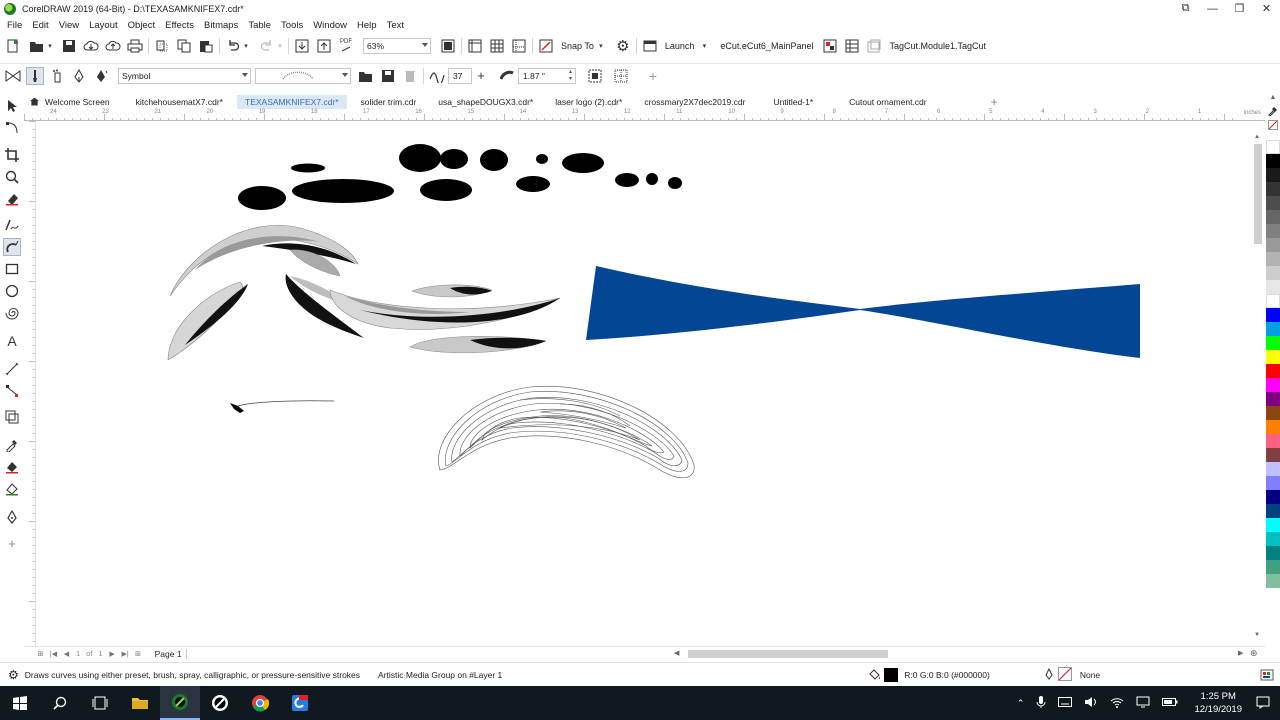 The width and height of the screenshot is (1280, 720). Describe the element at coordinates (206, 46) in the screenshot. I see `paste-icon` at that location.